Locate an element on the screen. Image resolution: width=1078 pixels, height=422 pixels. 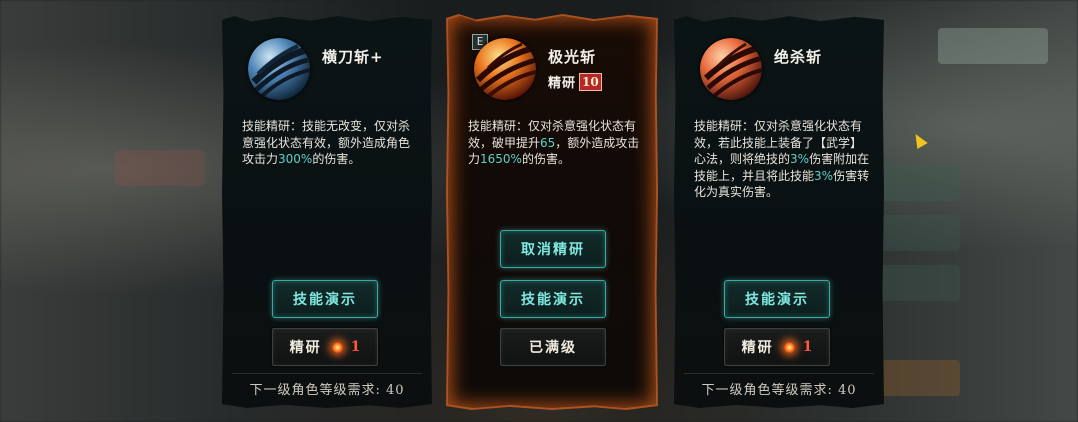
skill-description: 技能精研：技能无改变，仅对杀意强化状态有效，额外造成角色攻击力300%的伤害。 is located at coordinates (326, 142).